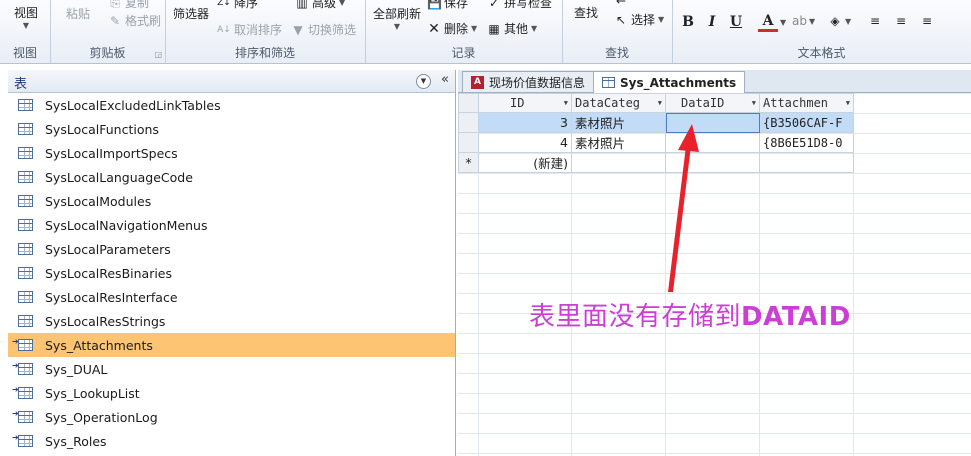 Image resolution: width=971 pixels, height=456 pixels. What do you see at coordinates (621, 3) in the screenshot?
I see `replace-button: ⇄` at bounding box center [621, 3].